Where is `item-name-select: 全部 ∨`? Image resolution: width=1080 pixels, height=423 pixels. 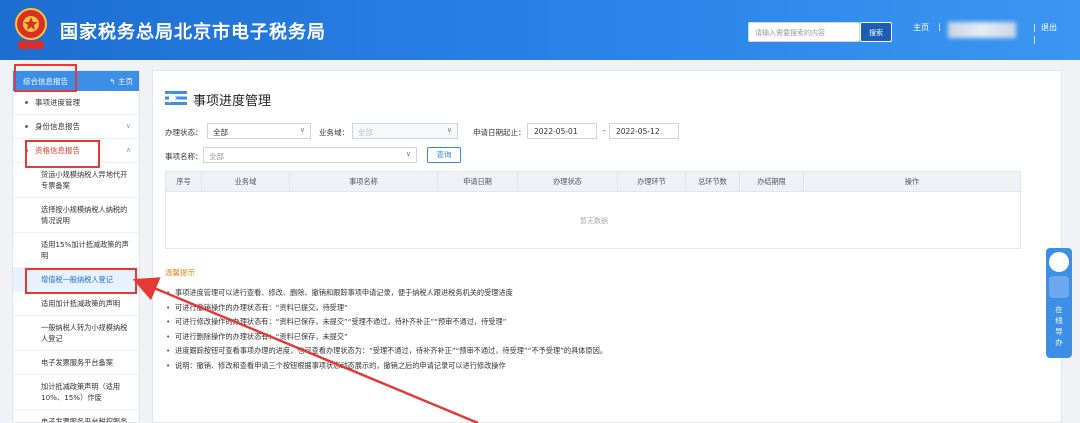
item-name-select: 全部 ∨ is located at coordinates (310, 155).